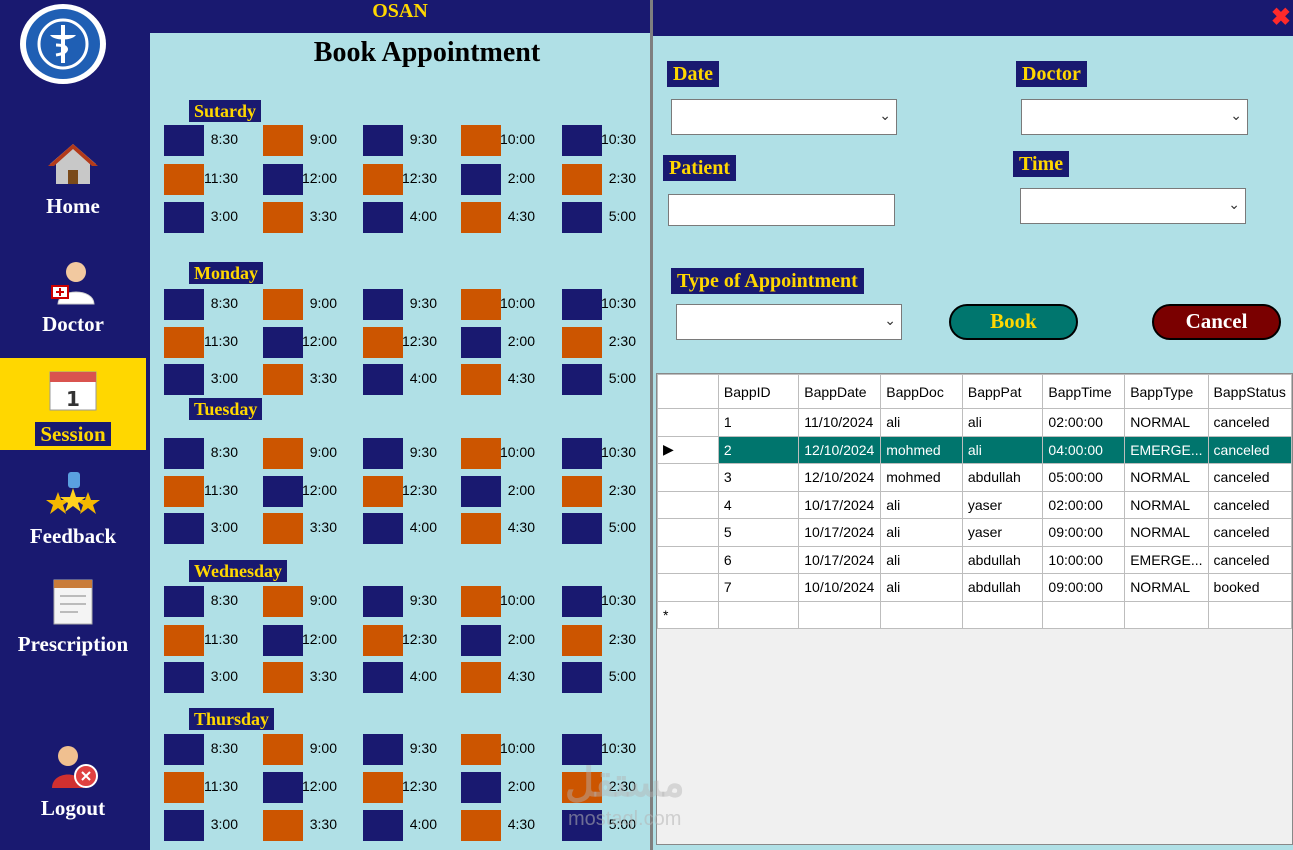 The image size is (1293, 850). I want to click on column-header: BappTime, so click(1084, 391).